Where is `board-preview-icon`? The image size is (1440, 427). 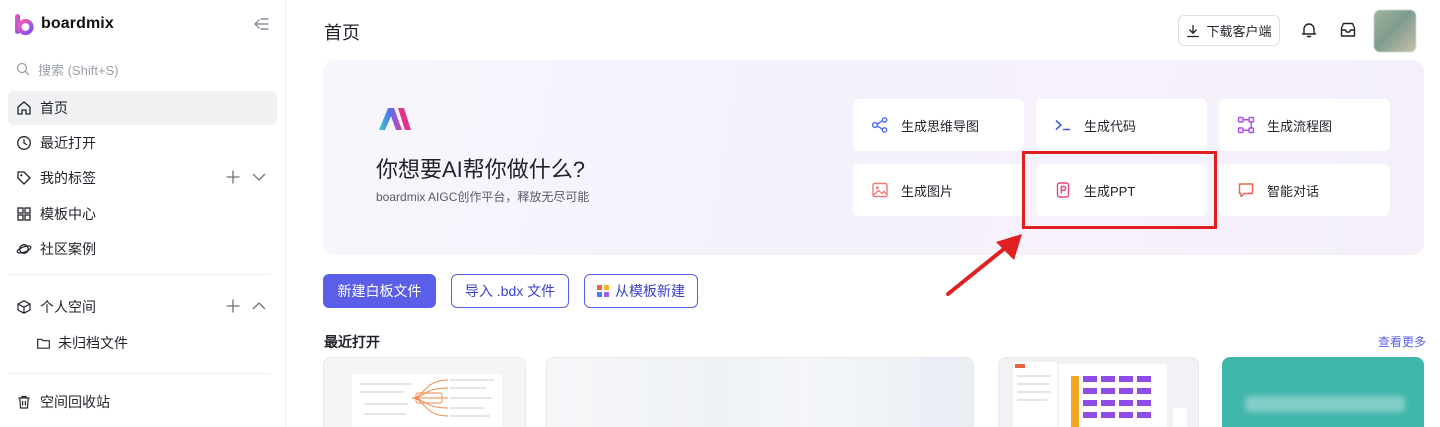
board-preview-icon is located at coordinates (1100, 394).